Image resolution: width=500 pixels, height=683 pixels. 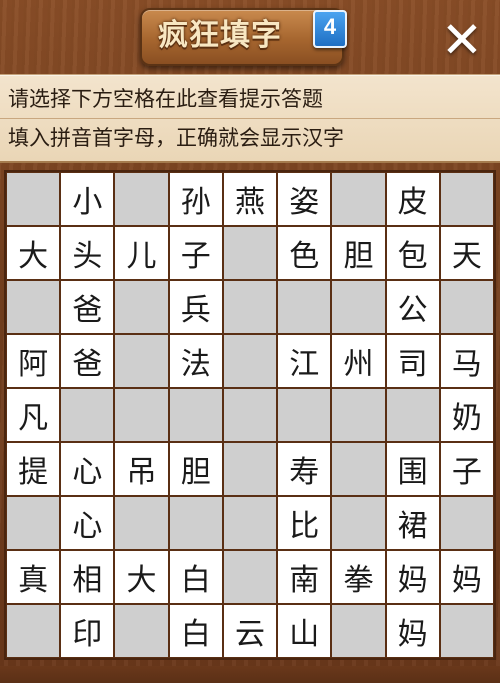 What do you see at coordinates (330, 29) in the screenshot?
I see `level-badge: 4` at bounding box center [330, 29].